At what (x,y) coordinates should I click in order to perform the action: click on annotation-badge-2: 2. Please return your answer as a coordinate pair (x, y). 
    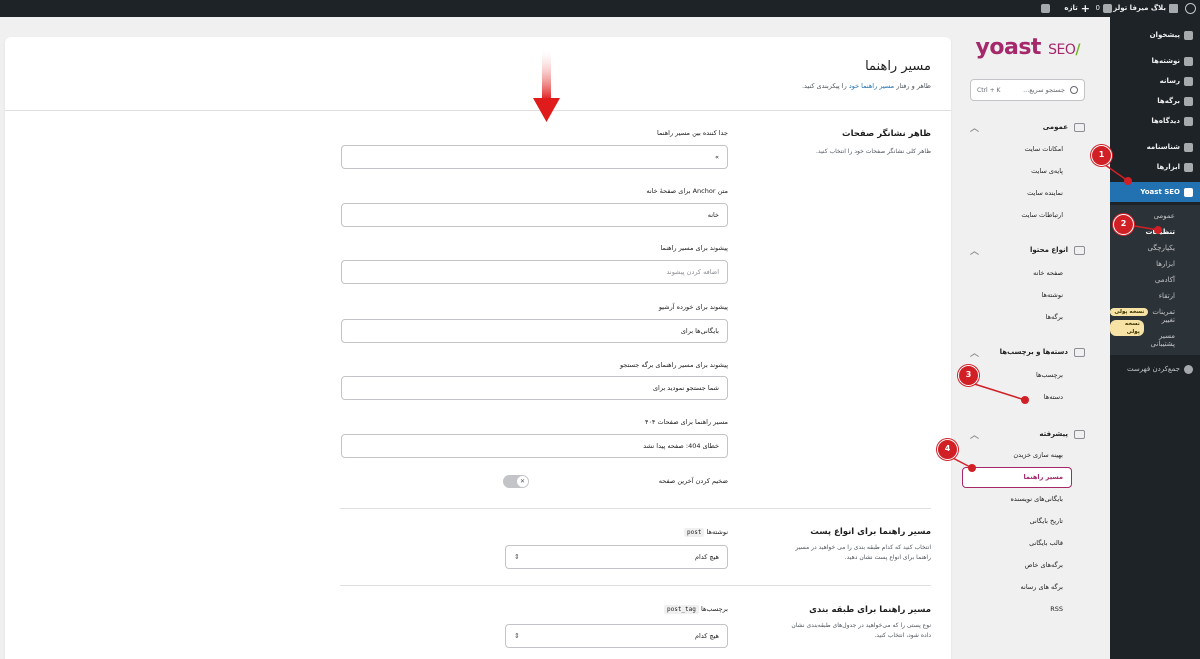
    Looking at the image, I should click on (1123, 224).